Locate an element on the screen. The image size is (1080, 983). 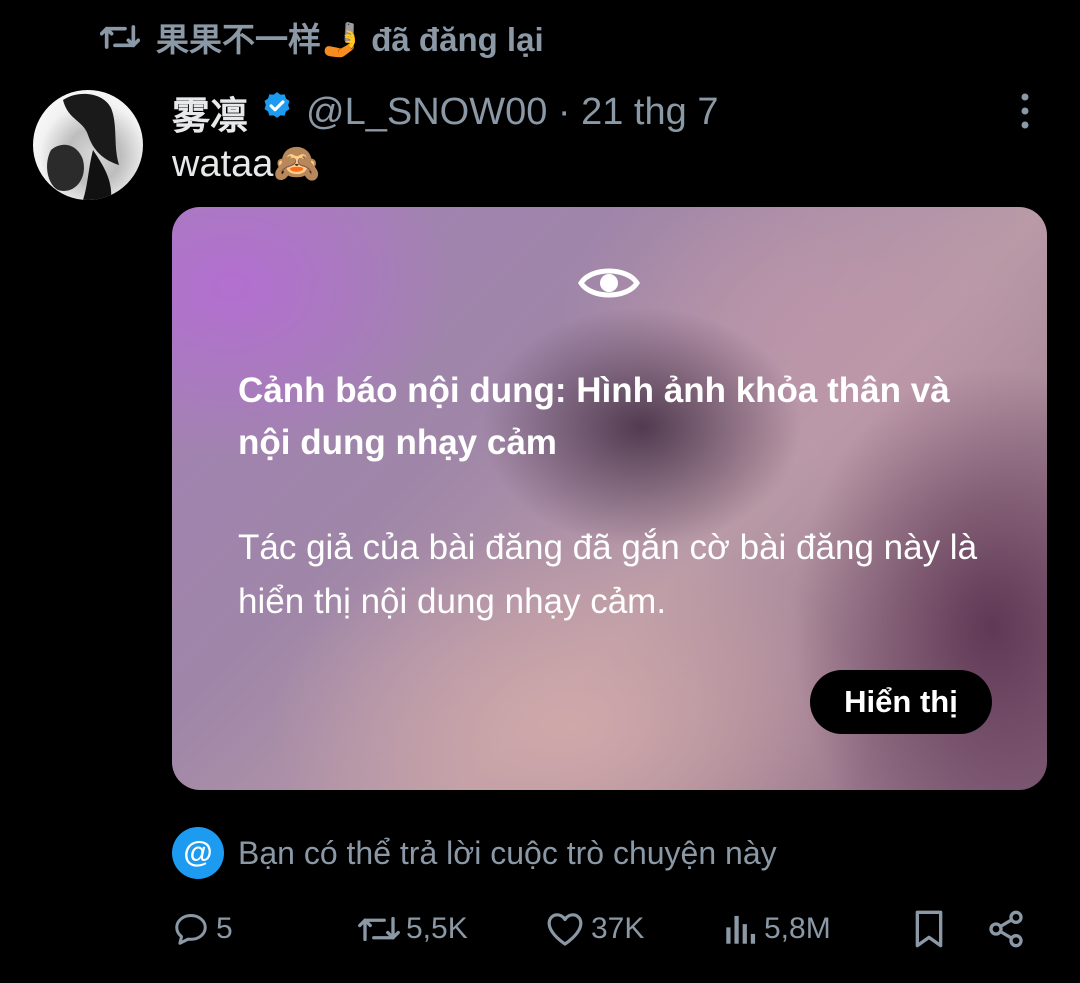
verified-badge-icon is located at coordinates (277, 112).